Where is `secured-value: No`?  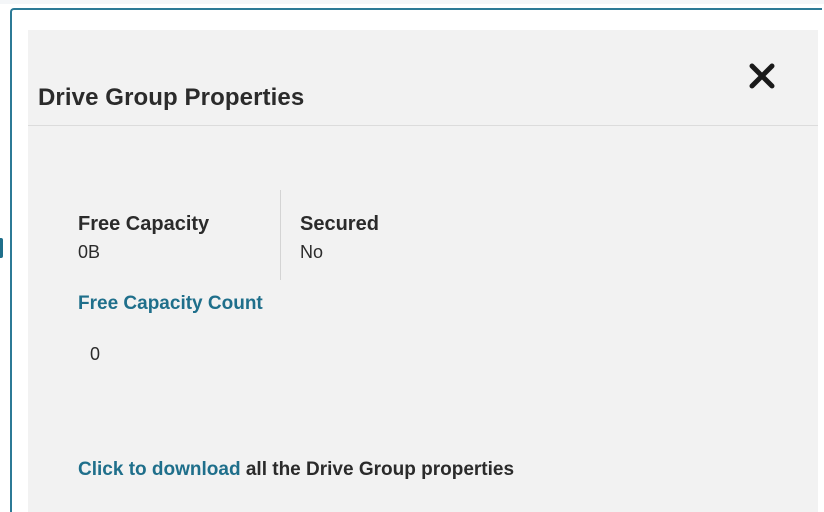
secured-value: No is located at coordinates (312, 252).